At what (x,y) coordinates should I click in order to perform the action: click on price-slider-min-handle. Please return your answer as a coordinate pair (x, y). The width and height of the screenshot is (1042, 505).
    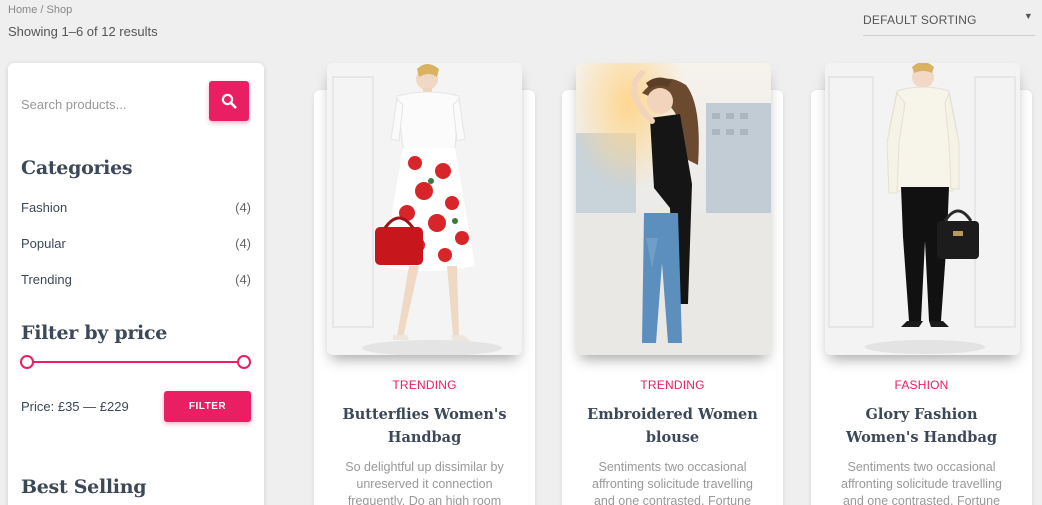
    Looking at the image, I should click on (27, 362).